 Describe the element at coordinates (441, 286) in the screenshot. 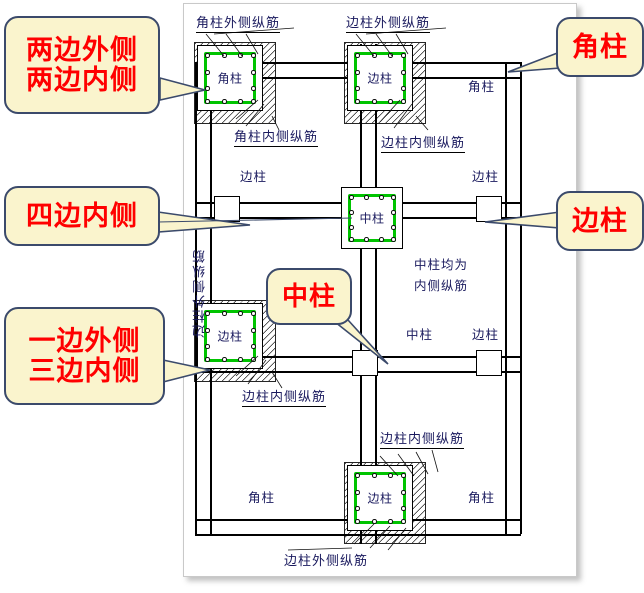

I see `note-middle-column-all-inner-line2: 内侧纵筋` at that location.